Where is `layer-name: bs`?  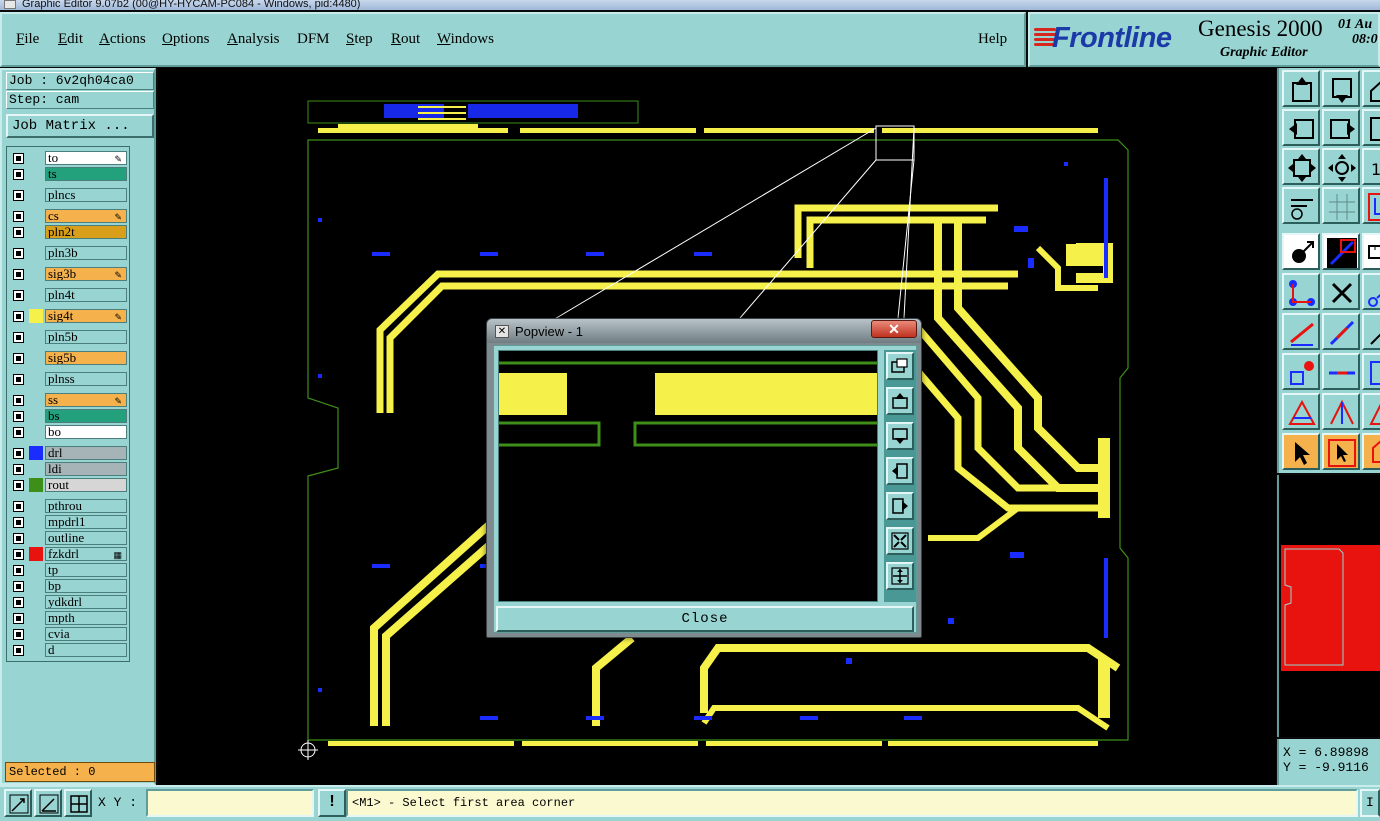
layer-name: bs is located at coordinates (86, 416).